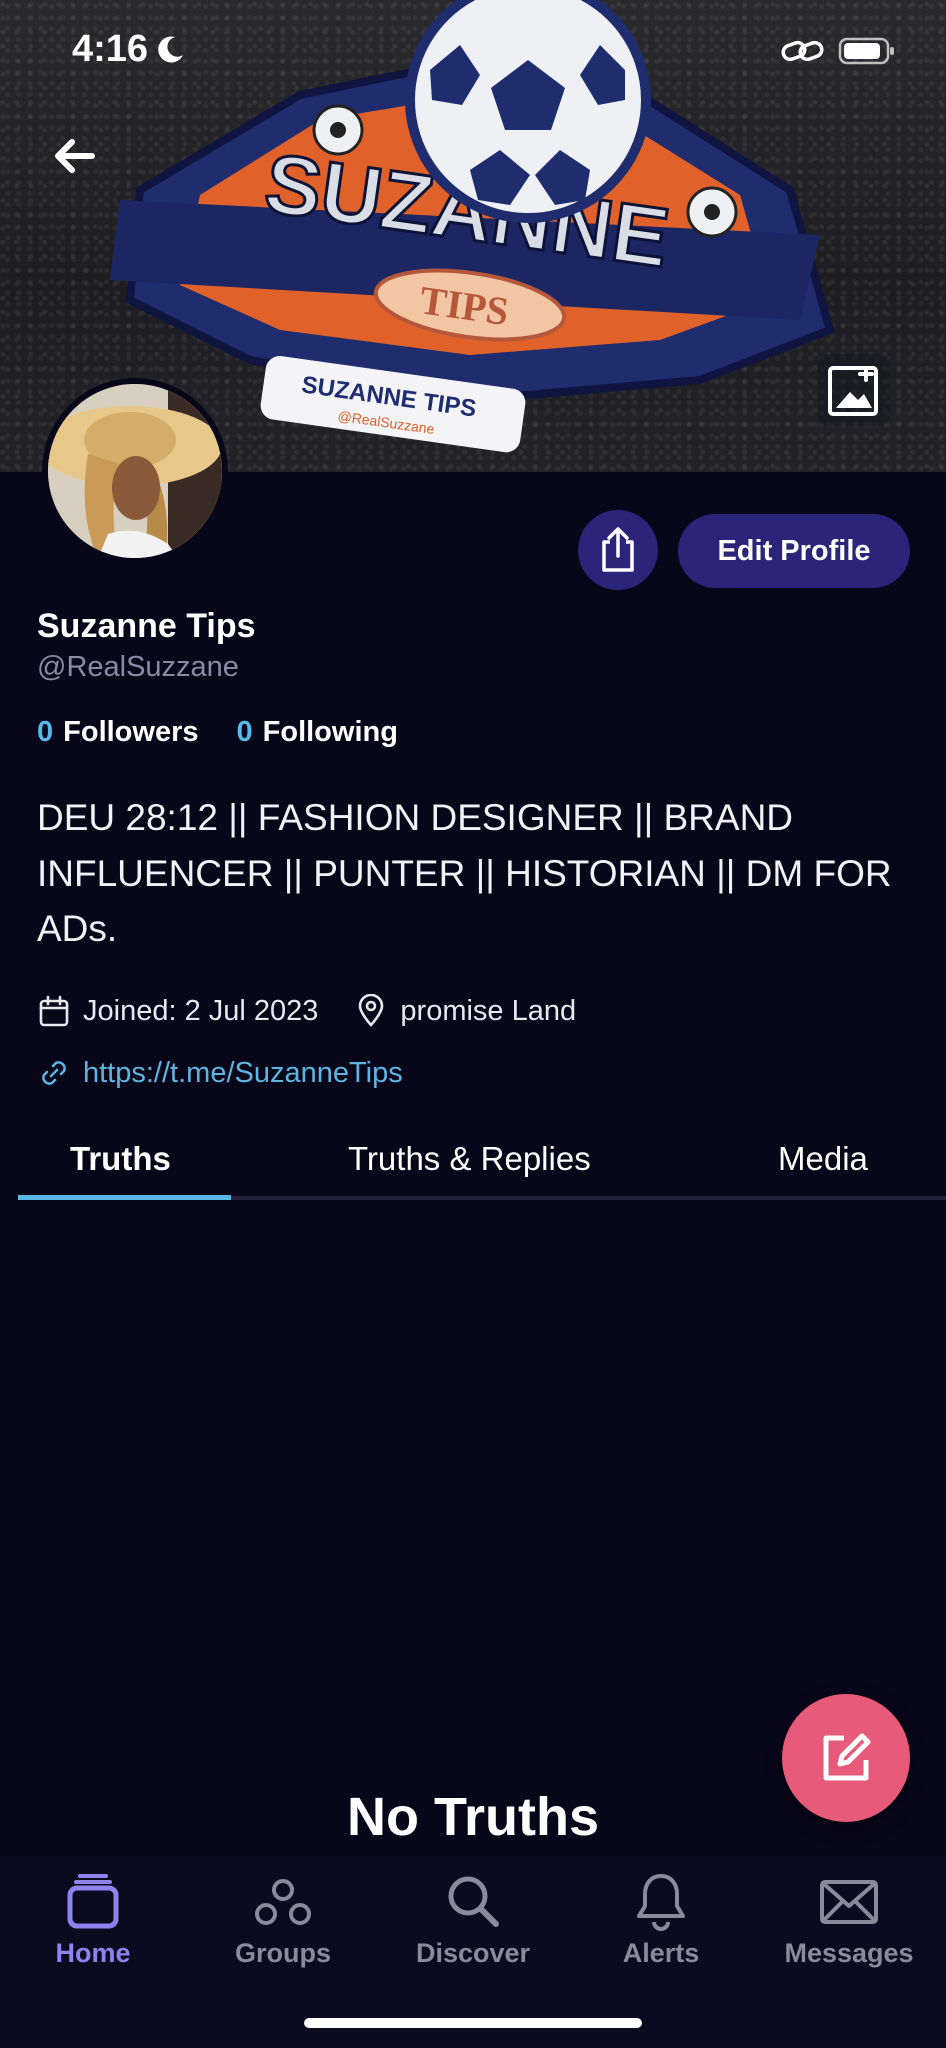 The width and height of the screenshot is (946, 2048). What do you see at coordinates (146, 626) in the screenshot?
I see `display-name: Suzanne Tips` at bounding box center [146, 626].